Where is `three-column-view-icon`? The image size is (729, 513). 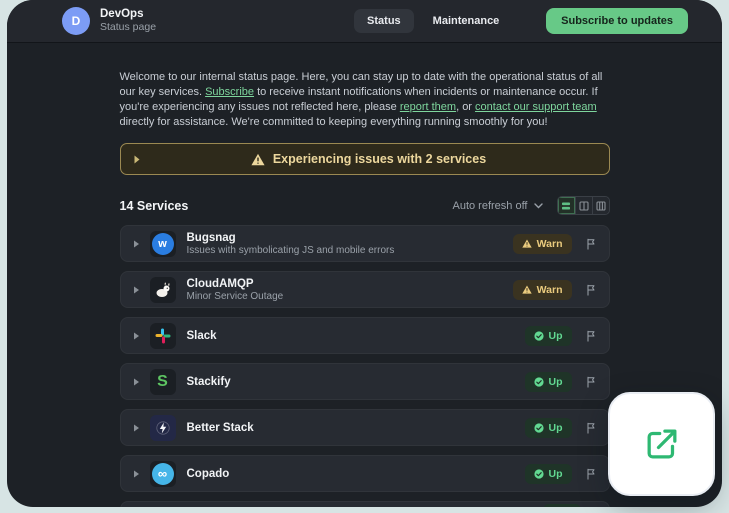 three-column-view-icon is located at coordinates (600, 205).